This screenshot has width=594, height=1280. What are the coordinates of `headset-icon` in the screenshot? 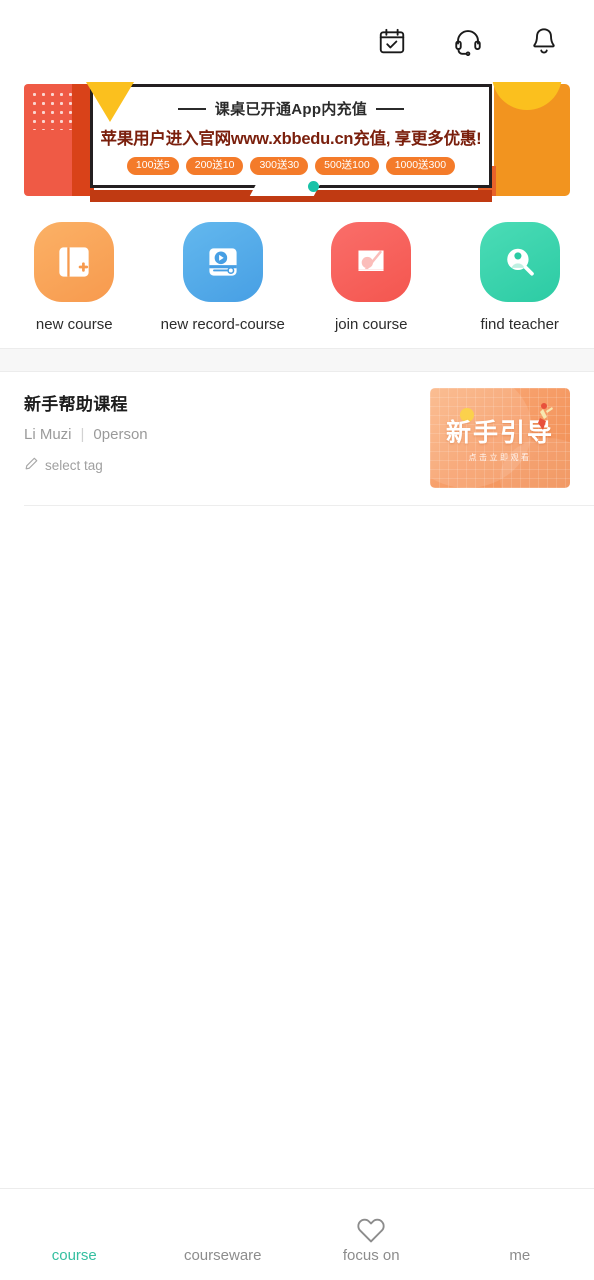 It's located at (468, 41).